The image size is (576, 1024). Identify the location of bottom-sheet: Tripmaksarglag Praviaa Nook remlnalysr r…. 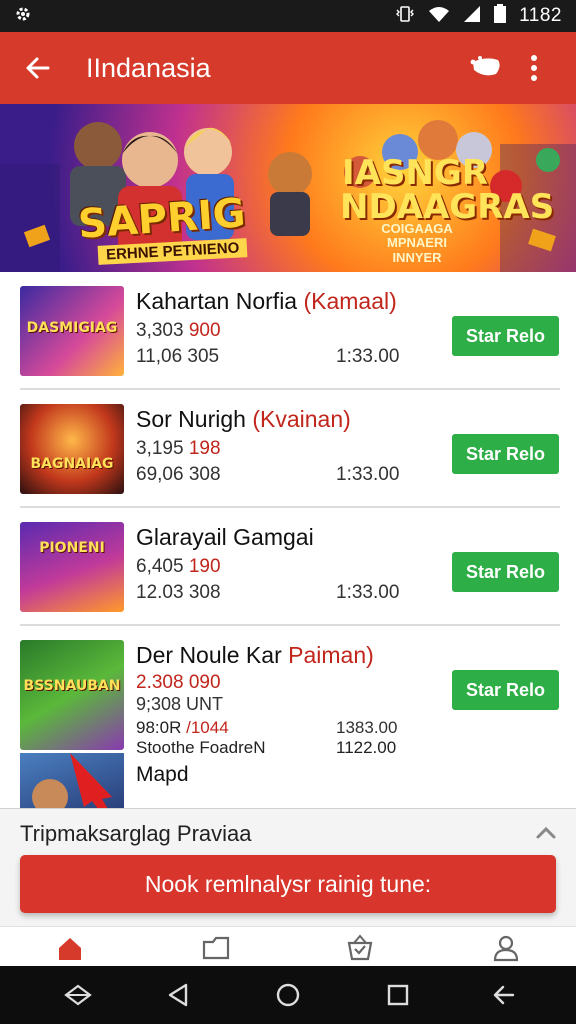
(288, 867).